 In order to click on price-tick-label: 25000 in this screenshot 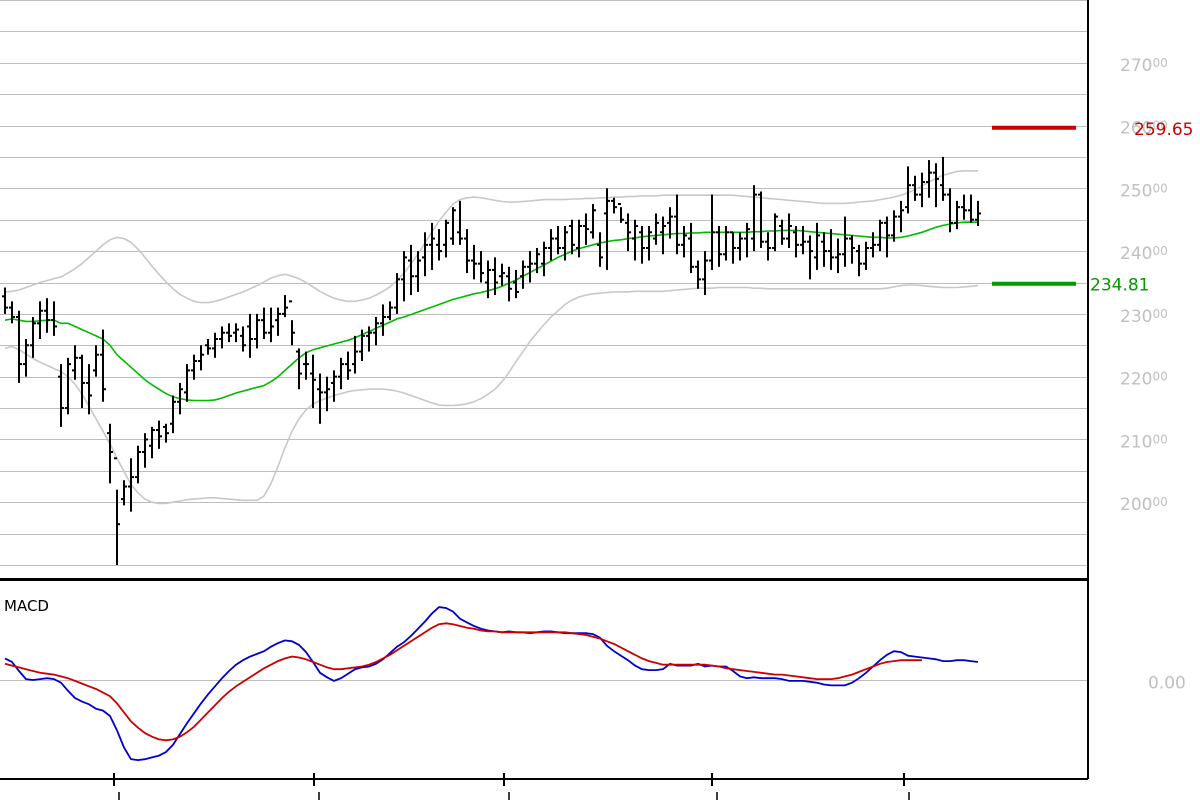, I will do `click(1144, 191)`.